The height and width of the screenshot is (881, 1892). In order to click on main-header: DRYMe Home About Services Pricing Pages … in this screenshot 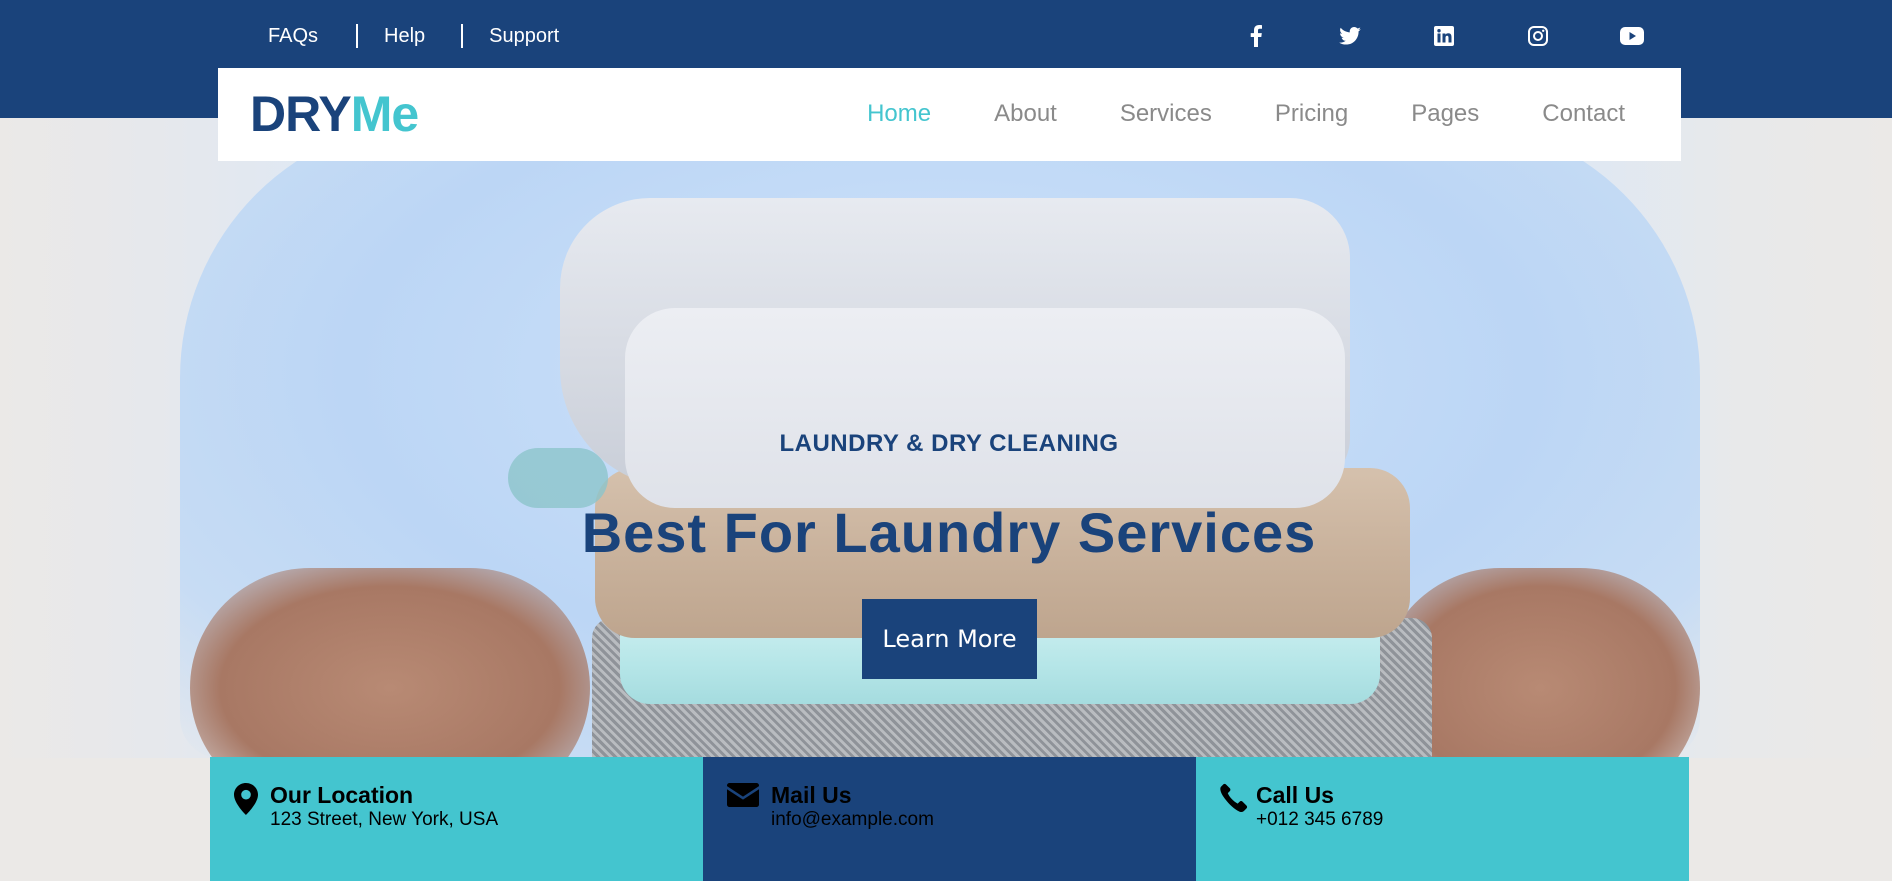, I will do `click(949, 114)`.